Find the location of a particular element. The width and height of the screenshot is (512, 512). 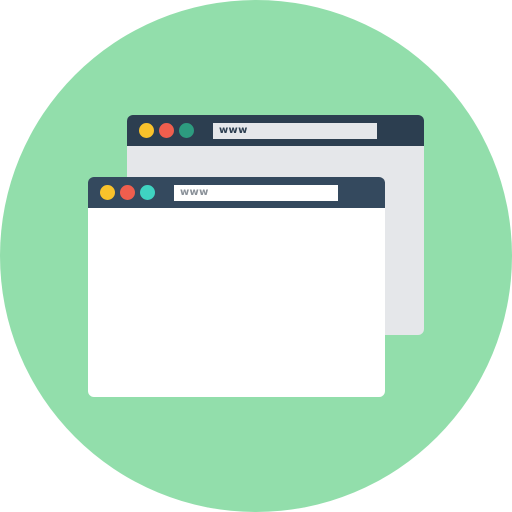

teal-dot-icon is located at coordinates (147, 192).